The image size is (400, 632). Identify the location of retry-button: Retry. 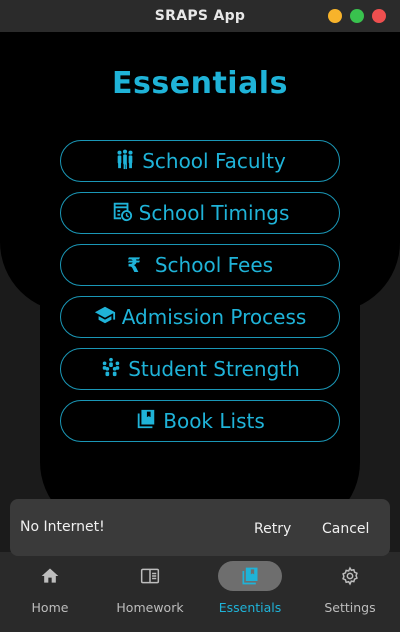
(272, 529).